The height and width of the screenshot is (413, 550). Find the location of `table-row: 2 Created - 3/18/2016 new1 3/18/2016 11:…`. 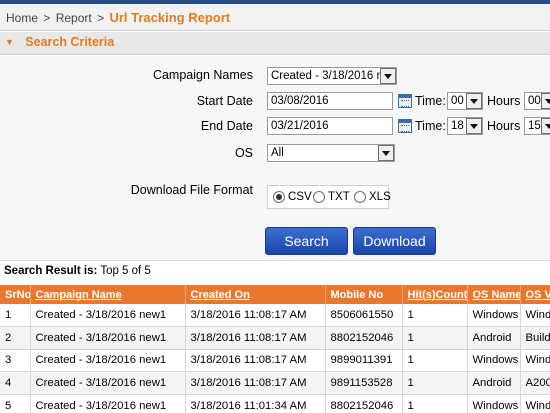

table-row: 2 Created - 3/18/2016 new1 3/18/2016 11:… is located at coordinates (275, 338).